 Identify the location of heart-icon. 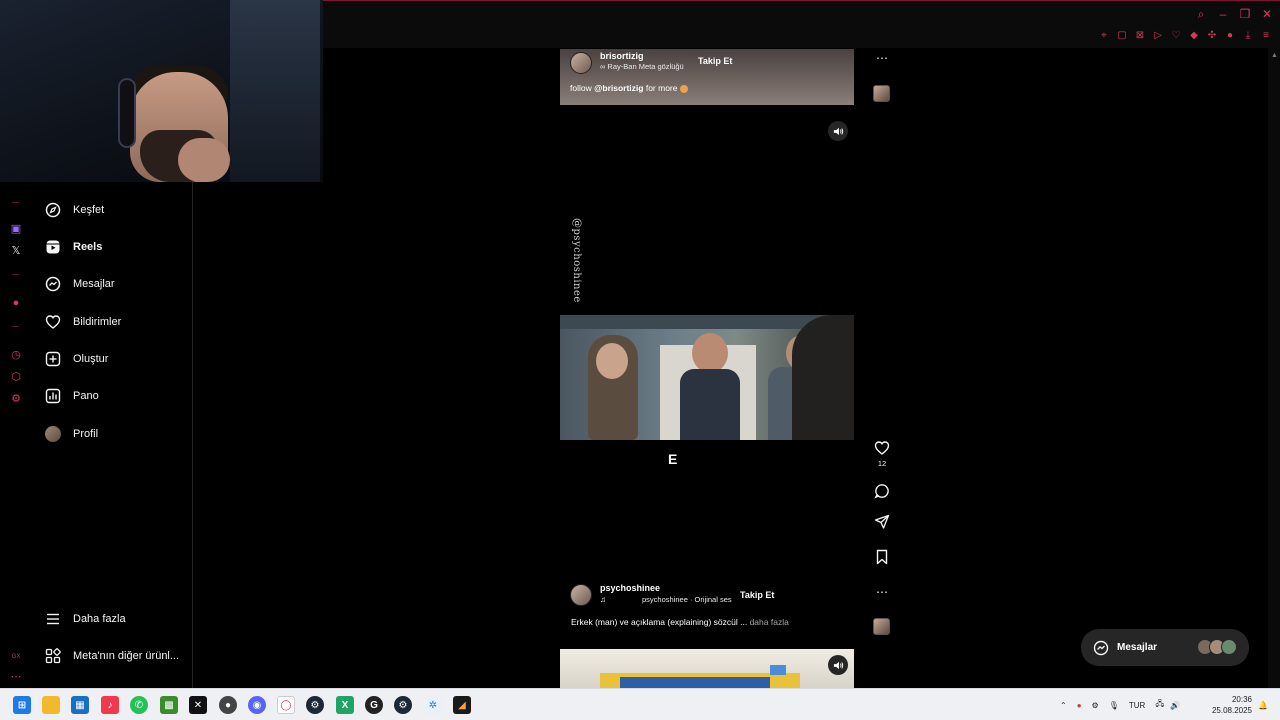
(882, 448).